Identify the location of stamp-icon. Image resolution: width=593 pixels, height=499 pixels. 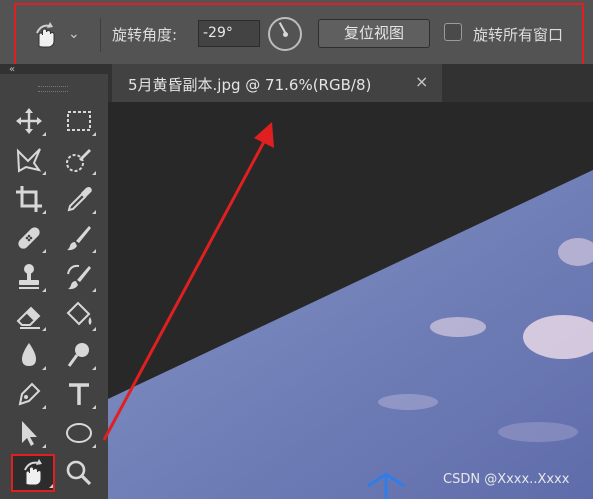
(29, 276).